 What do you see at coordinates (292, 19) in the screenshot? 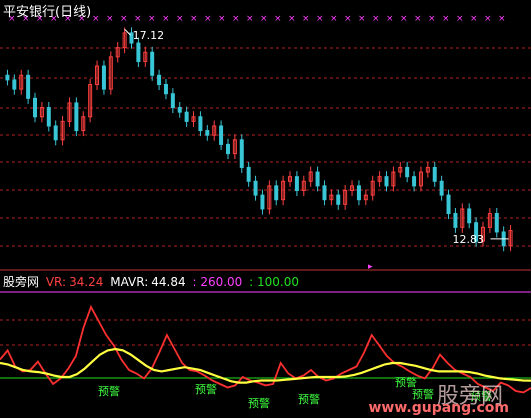
I see `marker-x-20: ×` at bounding box center [292, 19].